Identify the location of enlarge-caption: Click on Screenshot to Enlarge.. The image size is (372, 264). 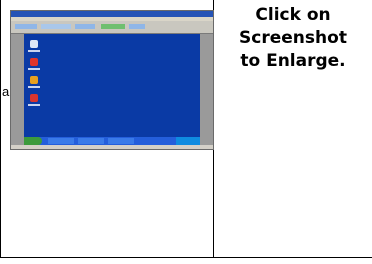
(293, 38).